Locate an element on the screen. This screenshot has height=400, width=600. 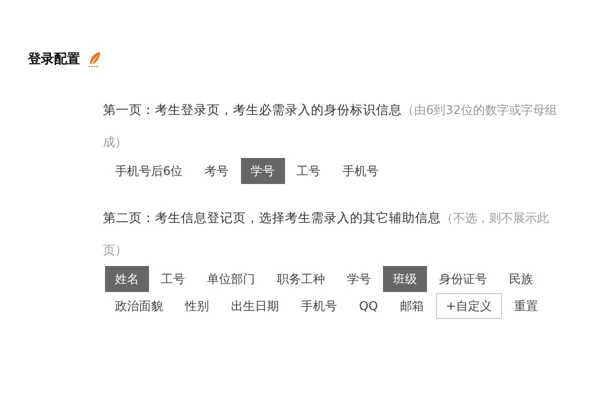
section-description: 第一页：考生登录页，考生必需录入的身份标识信息（由6到32位的数字或字母组成） is located at coordinates (330, 126).